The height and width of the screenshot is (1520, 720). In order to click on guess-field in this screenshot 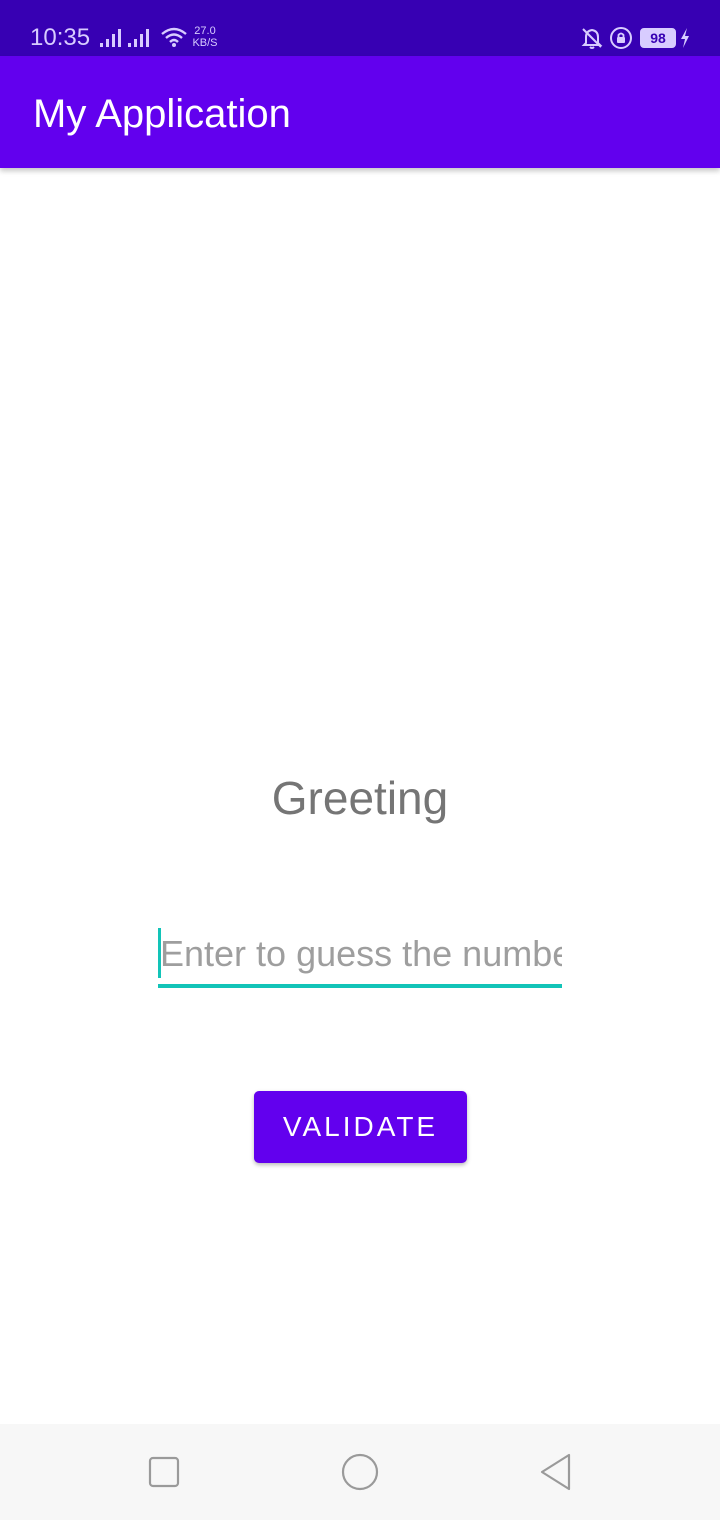, I will do `click(360, 957)`.